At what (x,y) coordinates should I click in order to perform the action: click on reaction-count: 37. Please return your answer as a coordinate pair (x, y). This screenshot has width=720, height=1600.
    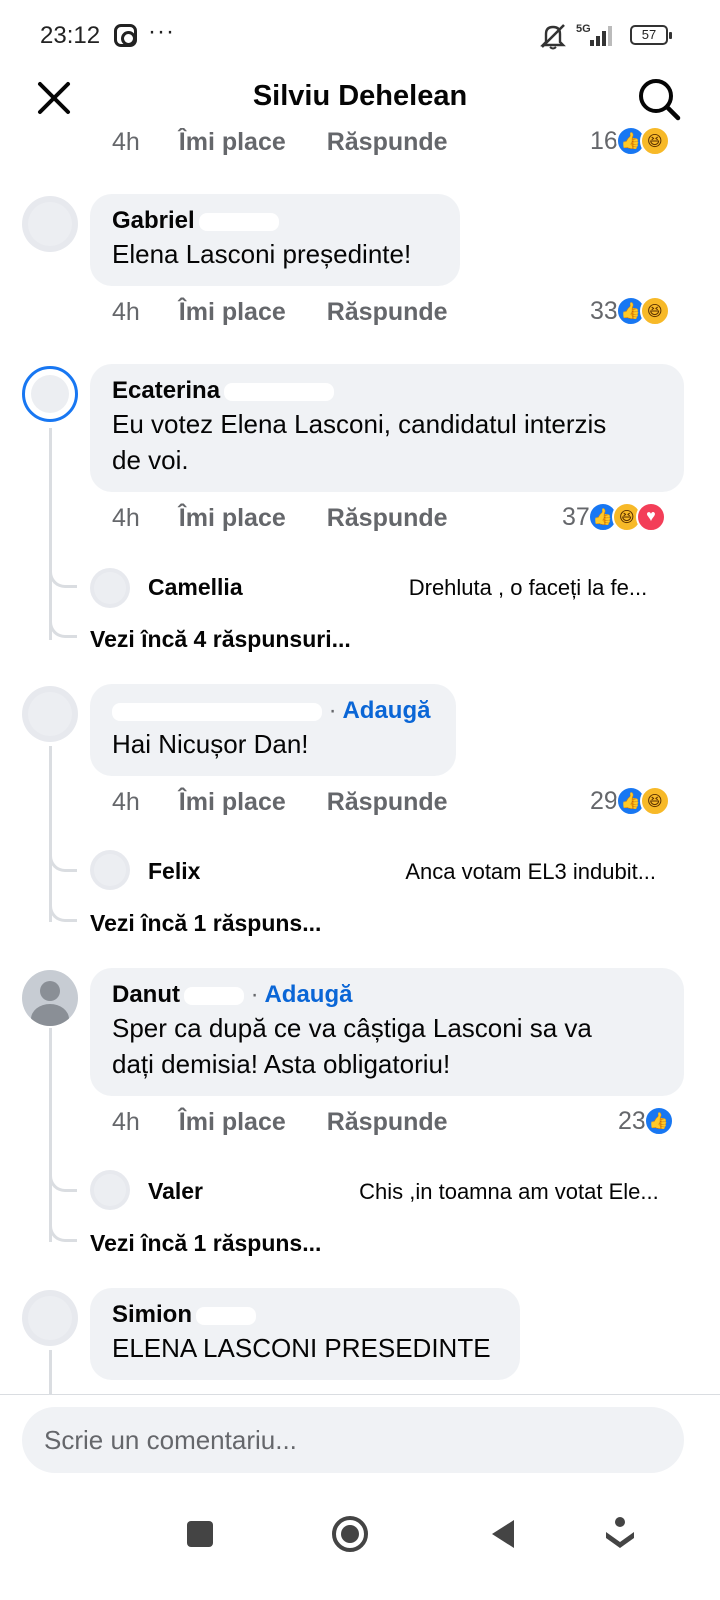
    Looking at the image, I should click on (576, 516).